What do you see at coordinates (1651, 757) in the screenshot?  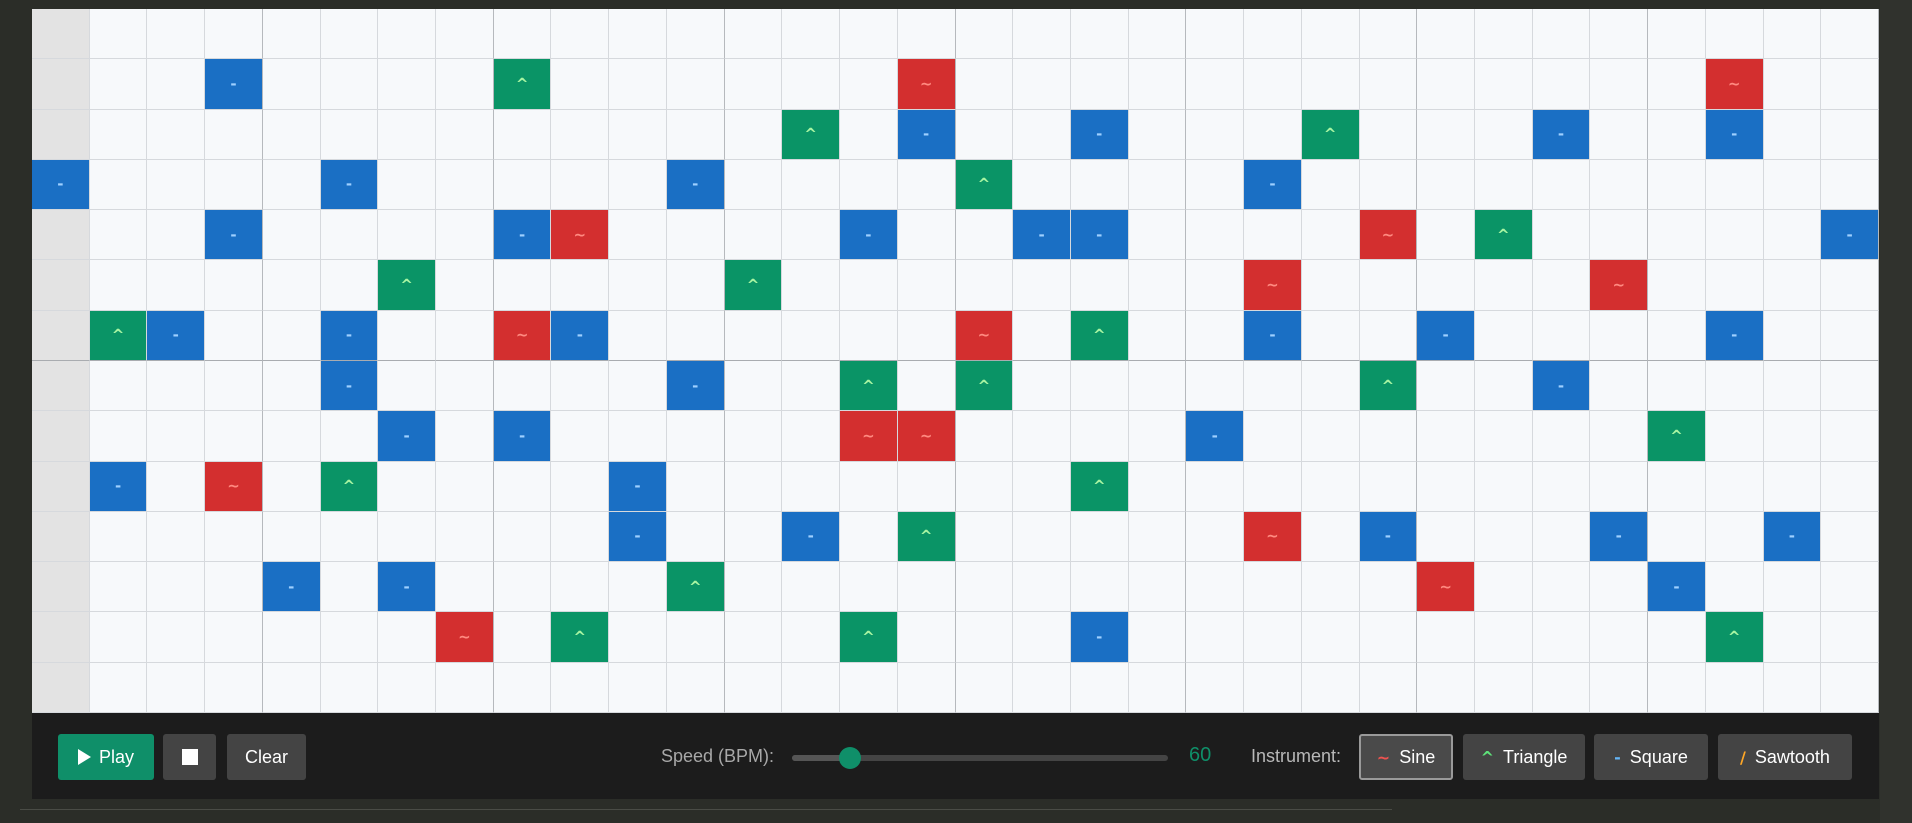 I see `instrument-square-button: - Square` at bounding box center [1651, 757].